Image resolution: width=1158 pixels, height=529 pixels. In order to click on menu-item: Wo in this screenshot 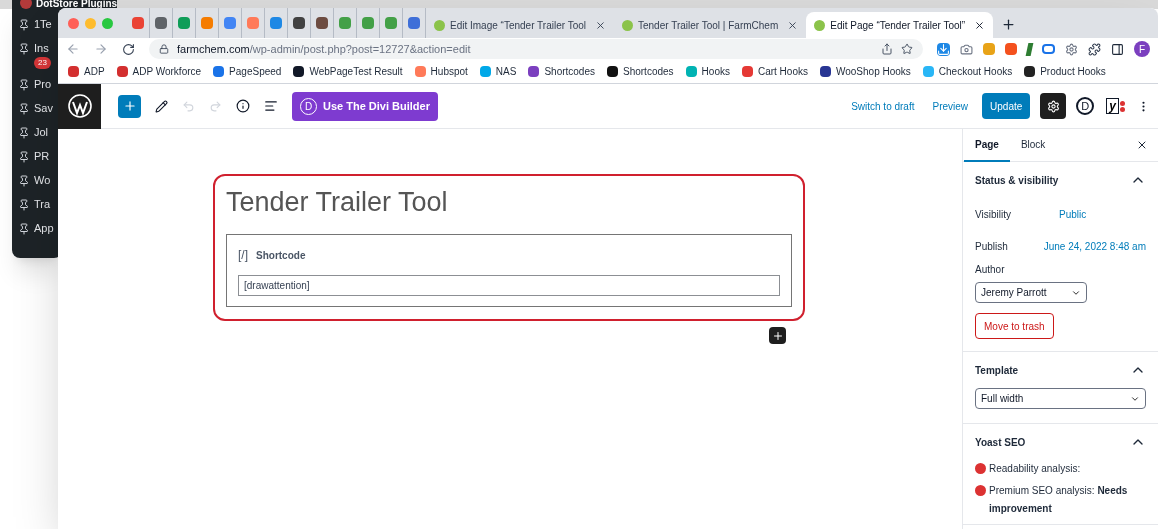, I will do `click(42, 180)`.